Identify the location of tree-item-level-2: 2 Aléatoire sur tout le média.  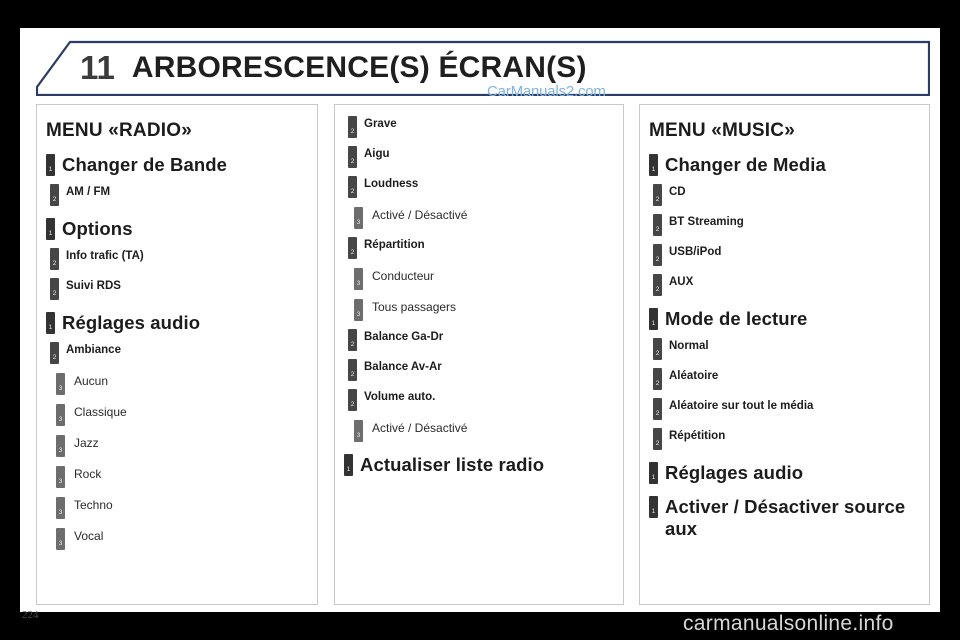
(791, 409).